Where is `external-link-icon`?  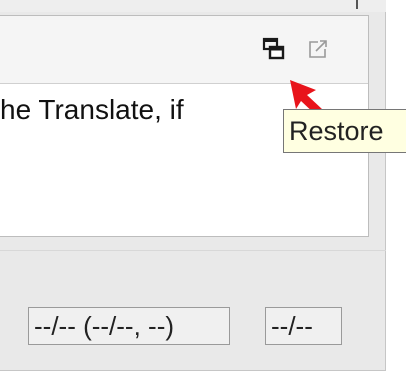 external-link-icon is located at coordinates (318, 49).